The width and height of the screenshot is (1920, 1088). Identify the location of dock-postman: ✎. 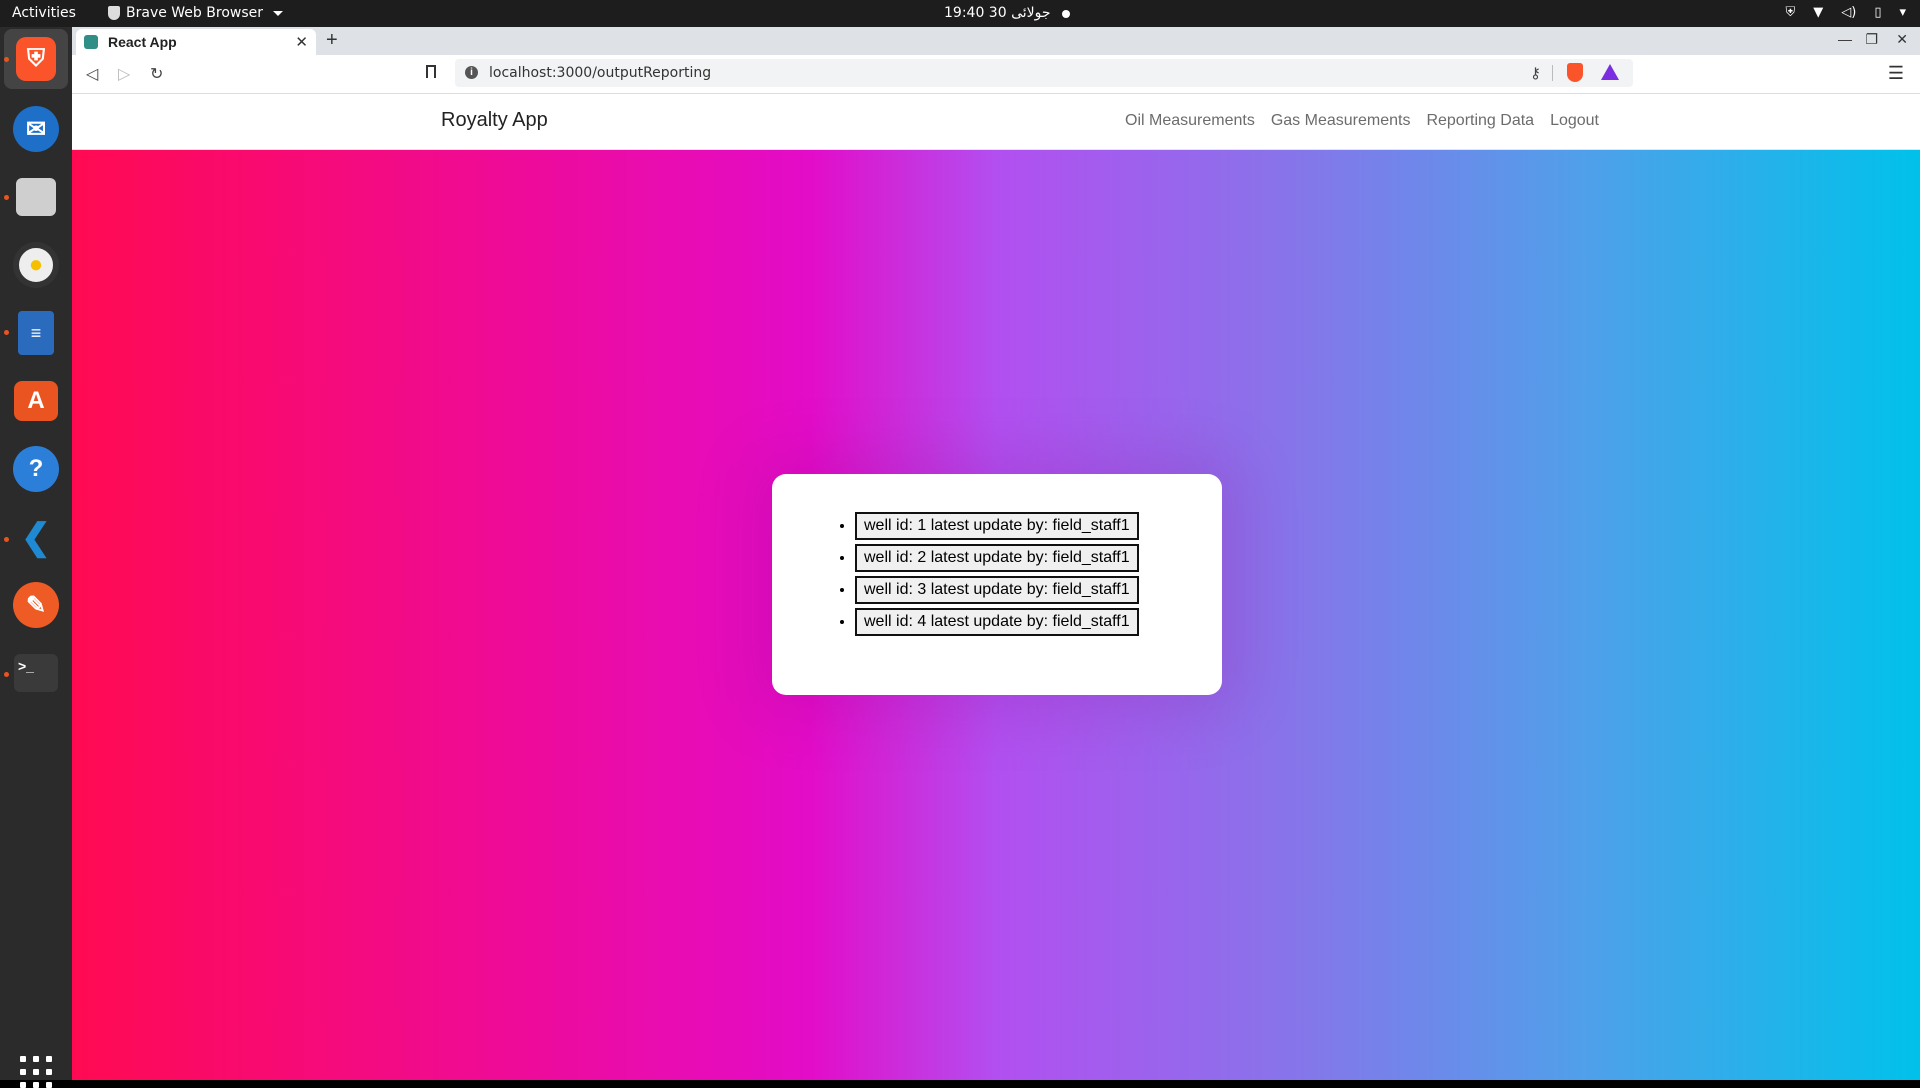
(36, 605).